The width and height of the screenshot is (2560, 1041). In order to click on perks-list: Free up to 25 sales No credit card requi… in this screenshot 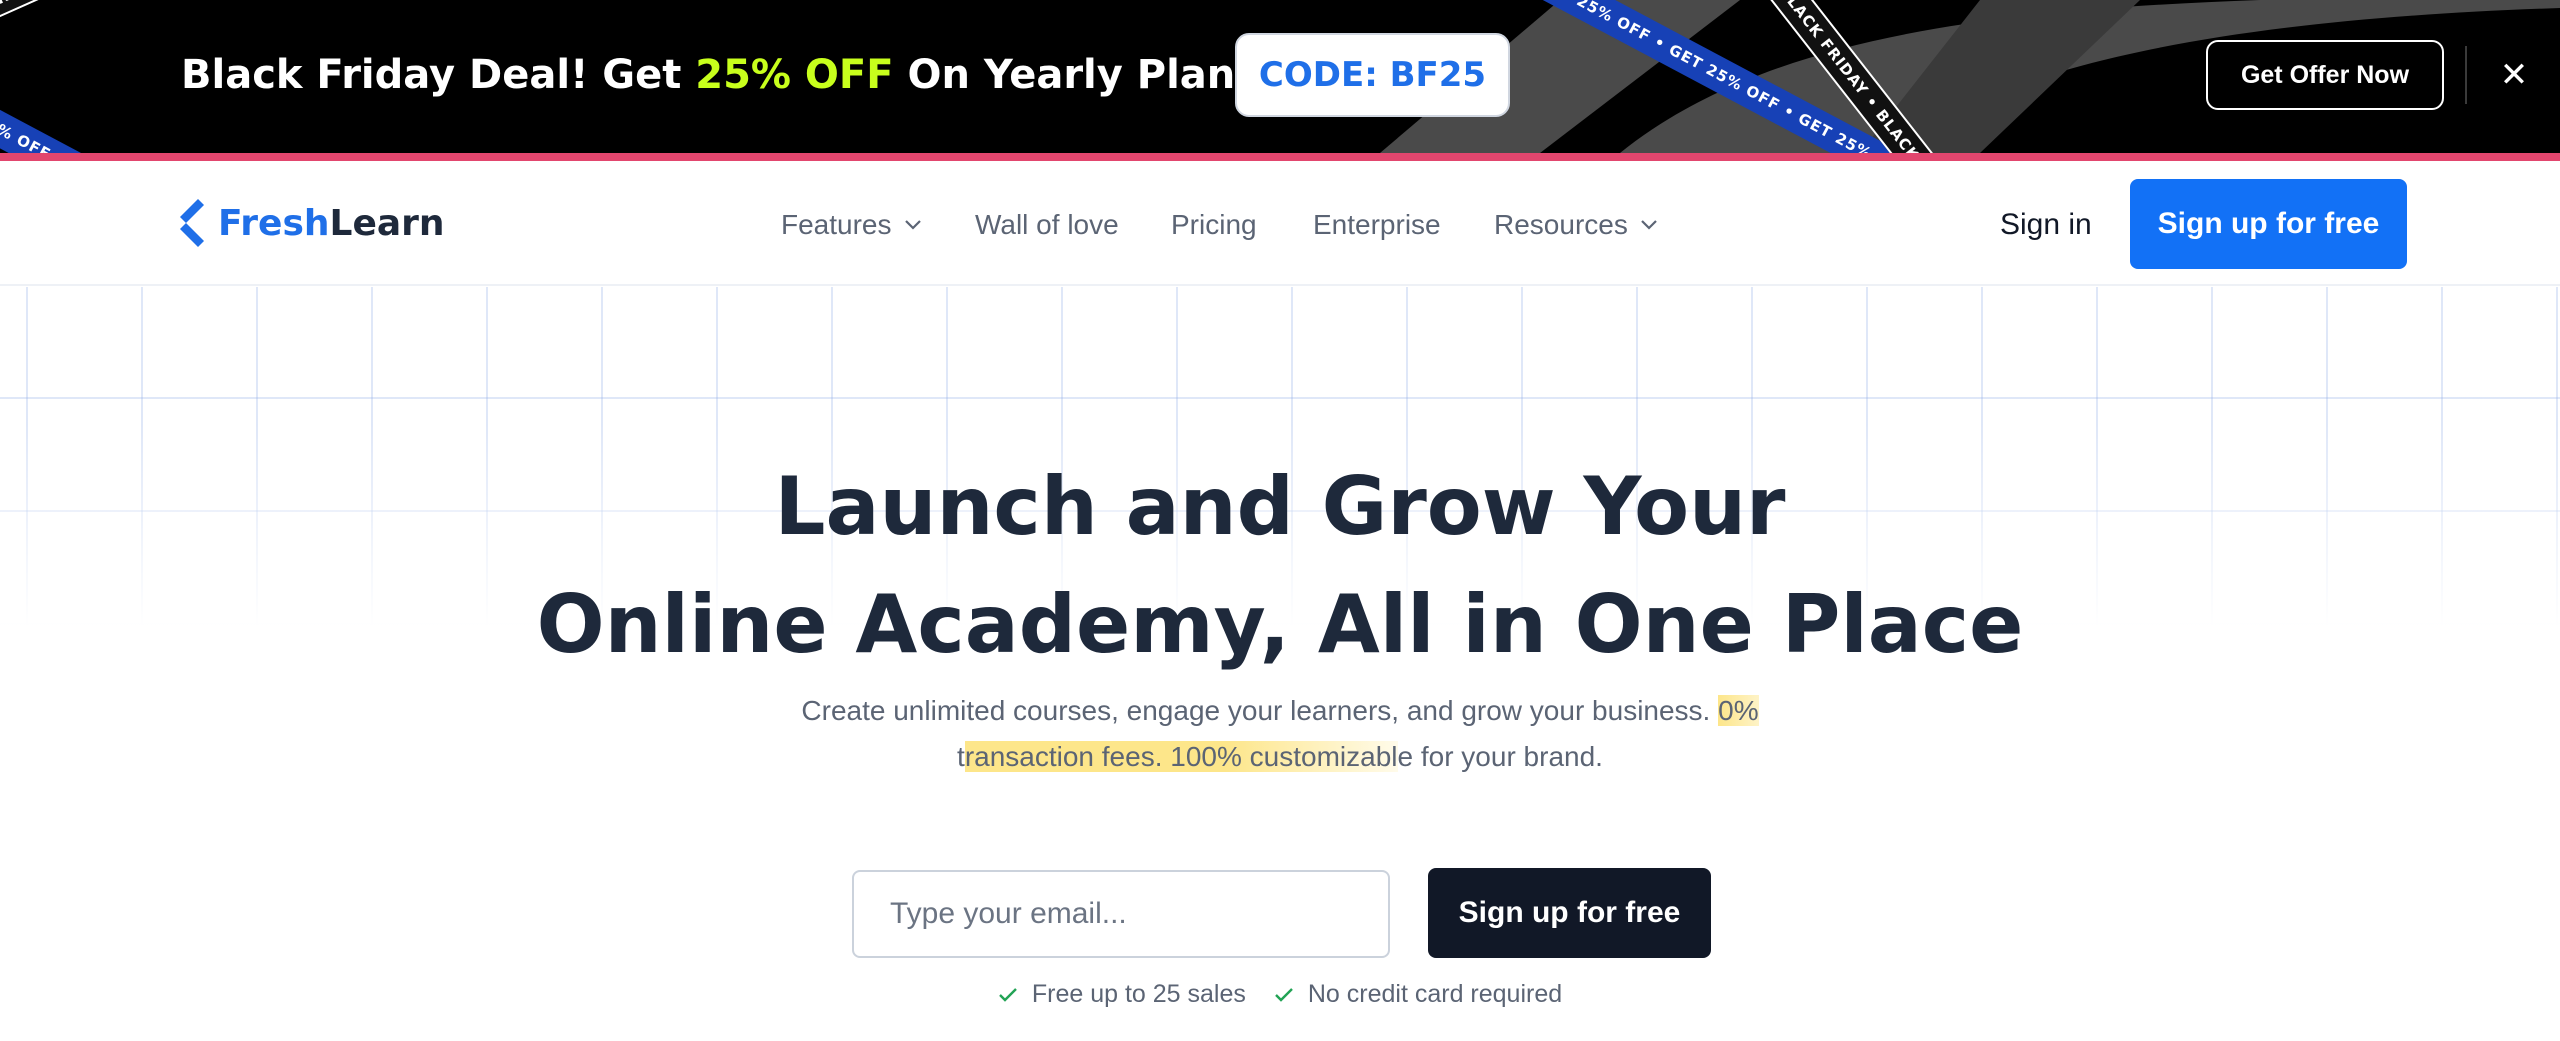, I will do `click(1280, 994)`.